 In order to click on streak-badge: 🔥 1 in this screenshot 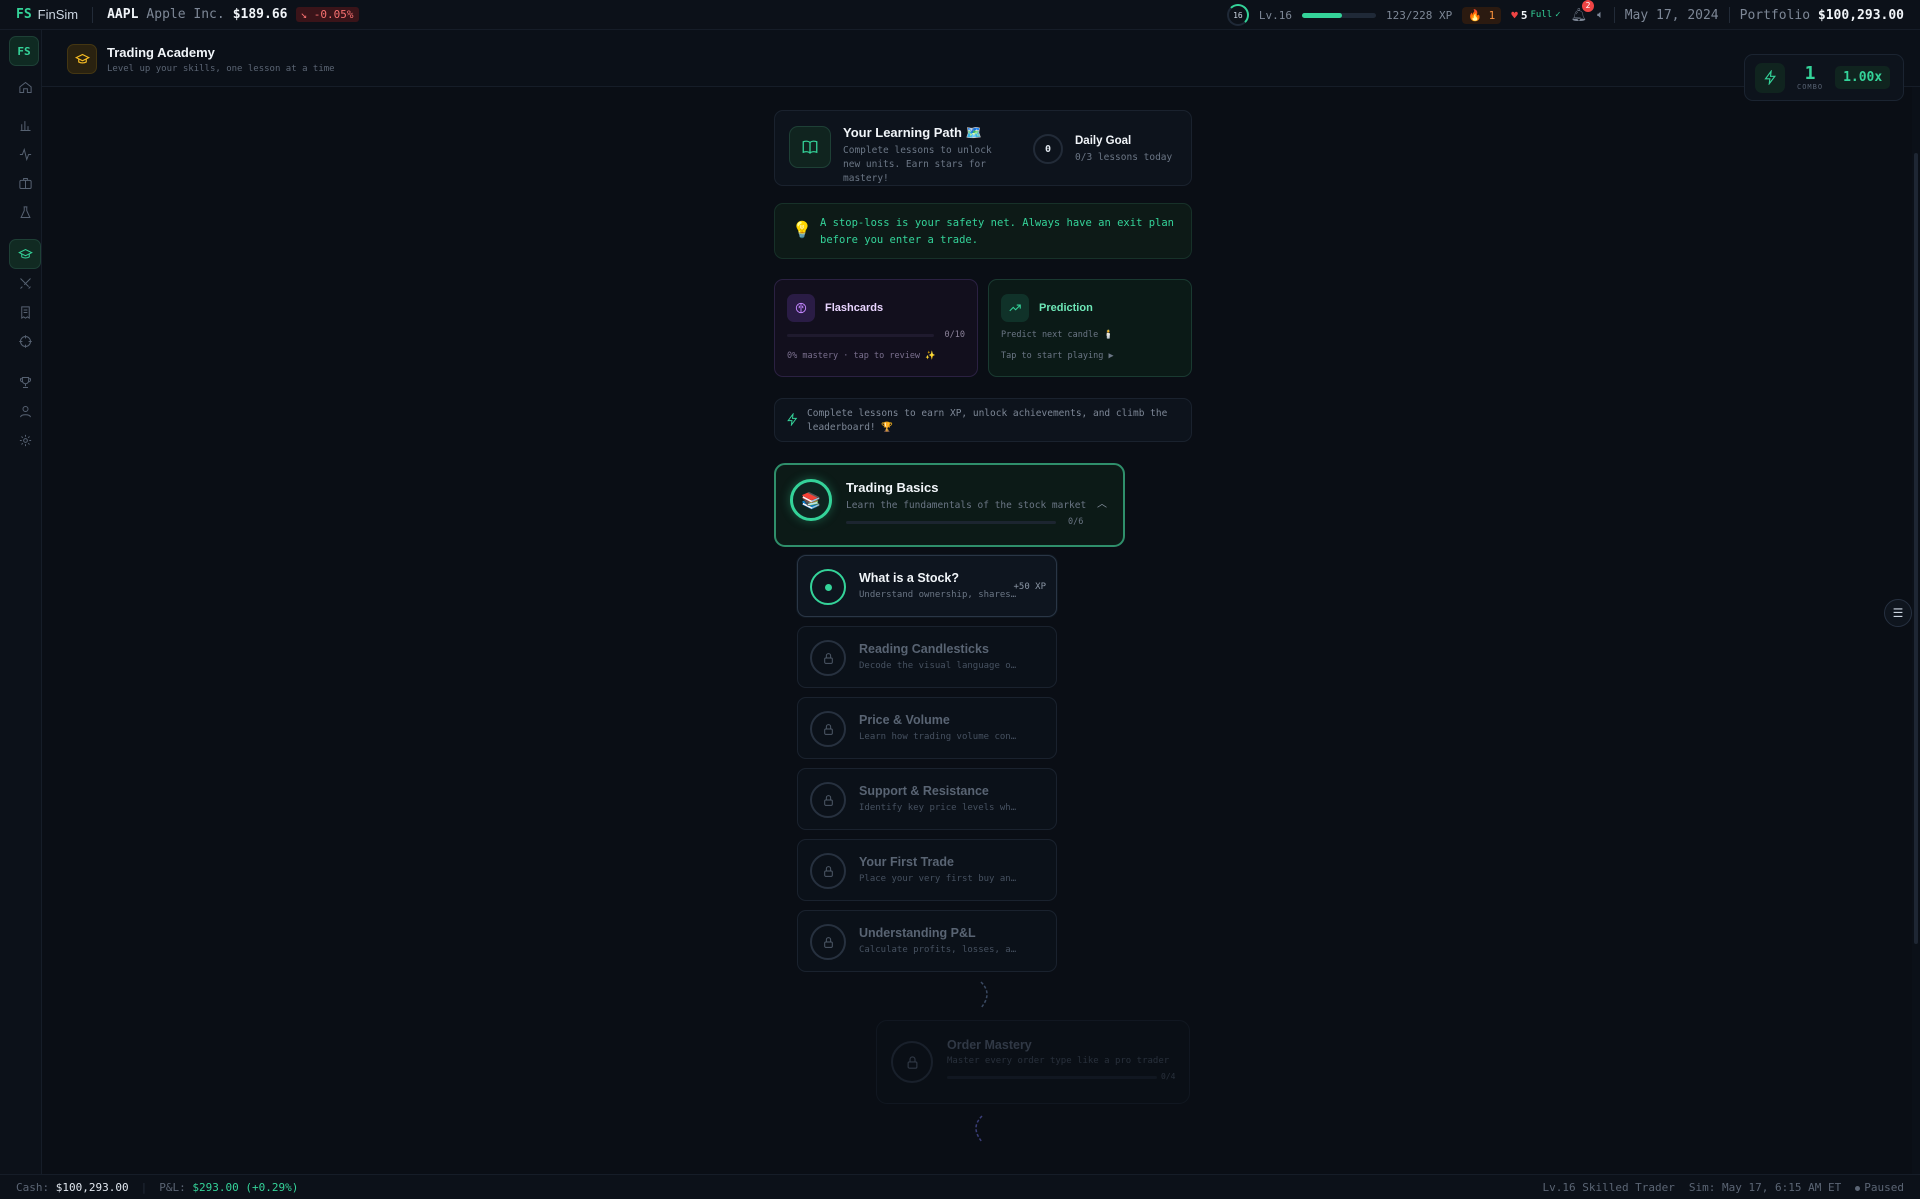, I will do `click(1482, 15)`.